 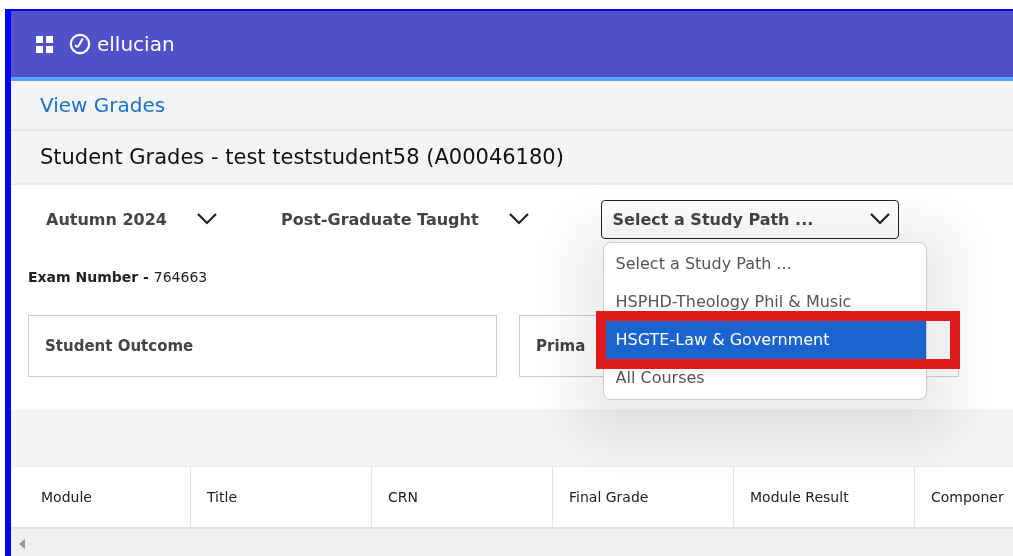 I want to click on page-title: Student Grades - test teststudent58 (A00046180), so click(x=302, y=157).